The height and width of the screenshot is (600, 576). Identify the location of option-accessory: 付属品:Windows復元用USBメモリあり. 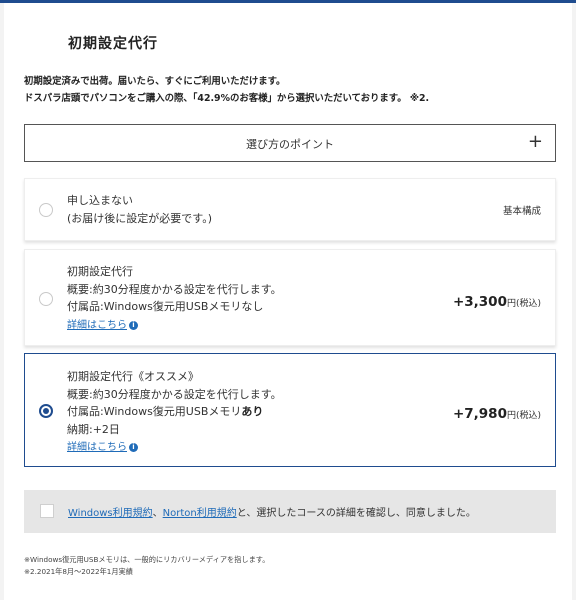
(174, 412).